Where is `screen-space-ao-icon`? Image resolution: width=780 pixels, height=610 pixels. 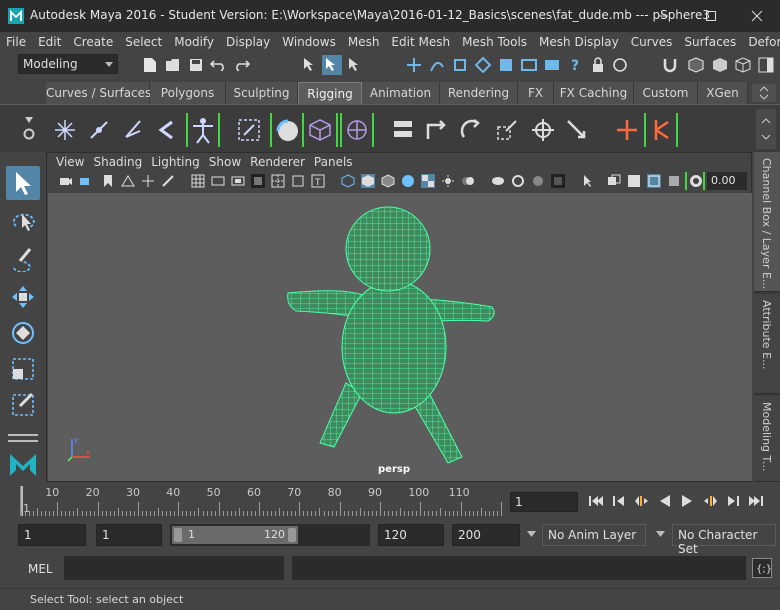 screen-space-ao-icon is located at coordinates (498, 181).